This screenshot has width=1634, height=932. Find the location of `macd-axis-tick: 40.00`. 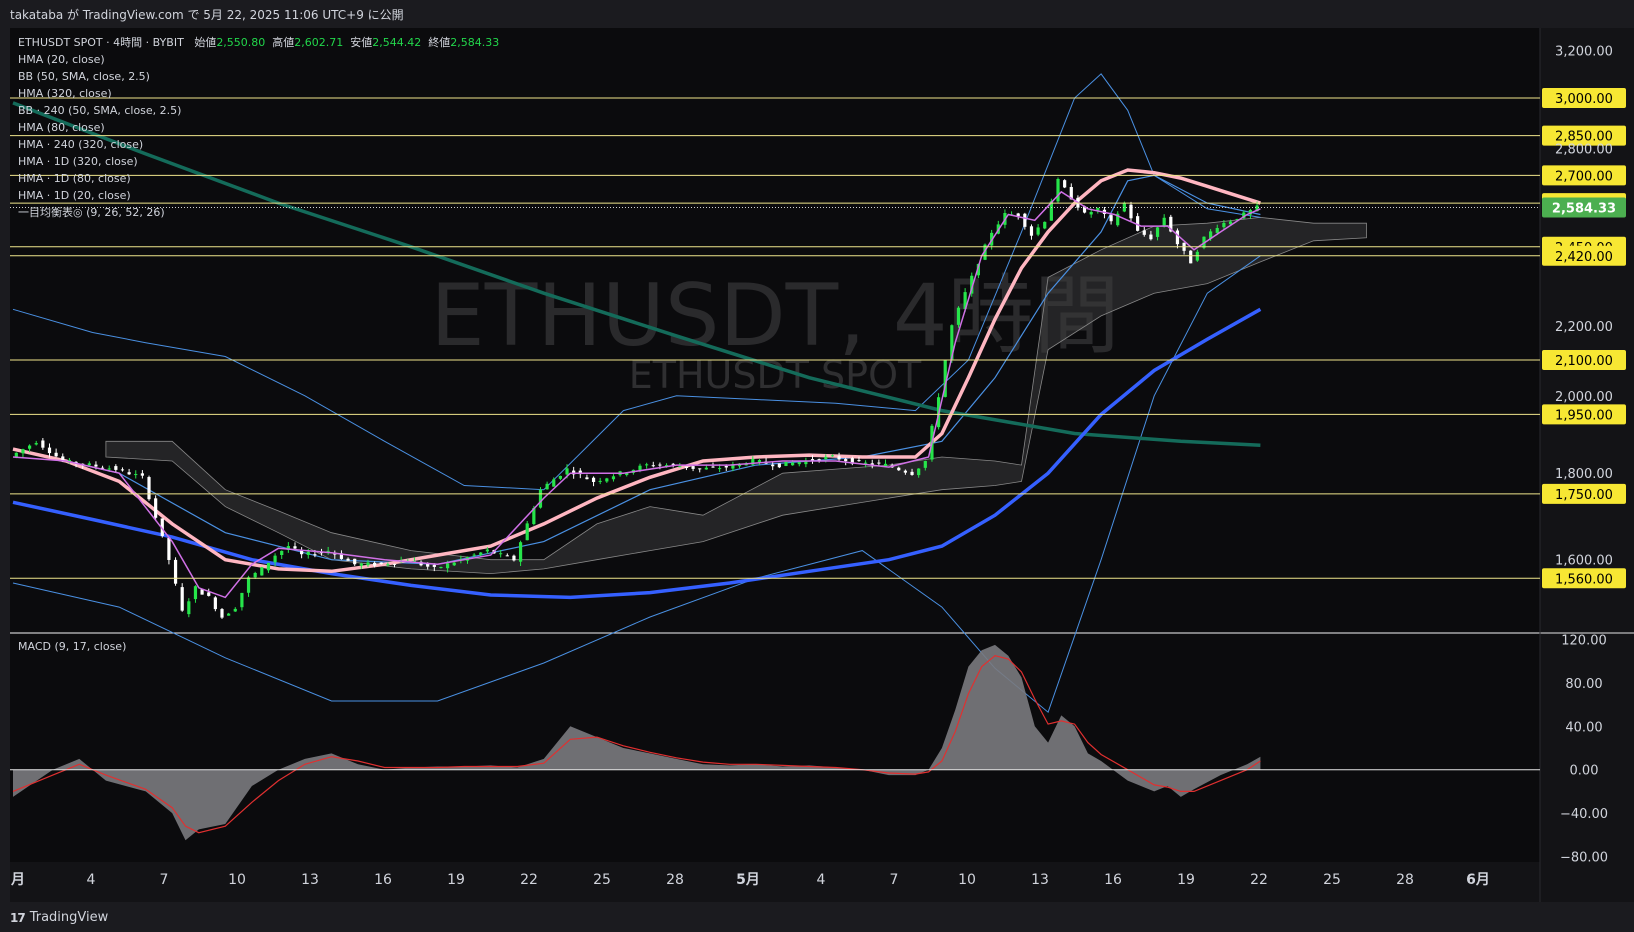

macd-axis-tick: 40.00 is located at coordinates (1583, 727).